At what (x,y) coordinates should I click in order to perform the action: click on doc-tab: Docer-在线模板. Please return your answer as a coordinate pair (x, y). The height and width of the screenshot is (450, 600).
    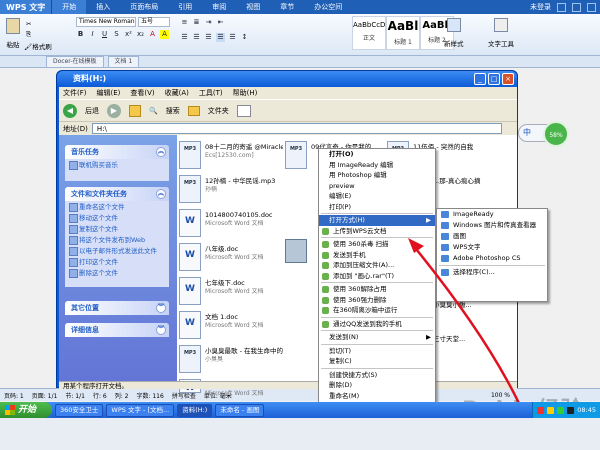
    Looking at the image, I should click on (75, 61).